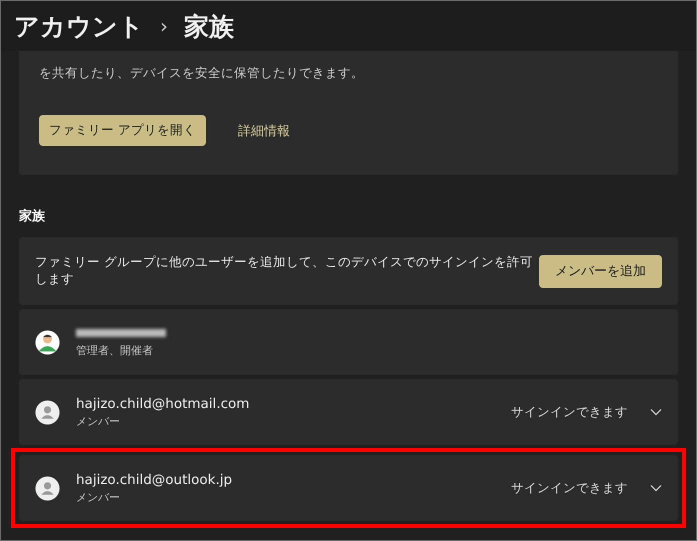 This screenshot has height=541, width=697. I want to click on open-family-app-button: ファミリー アプリを開く, so click(122, 130).